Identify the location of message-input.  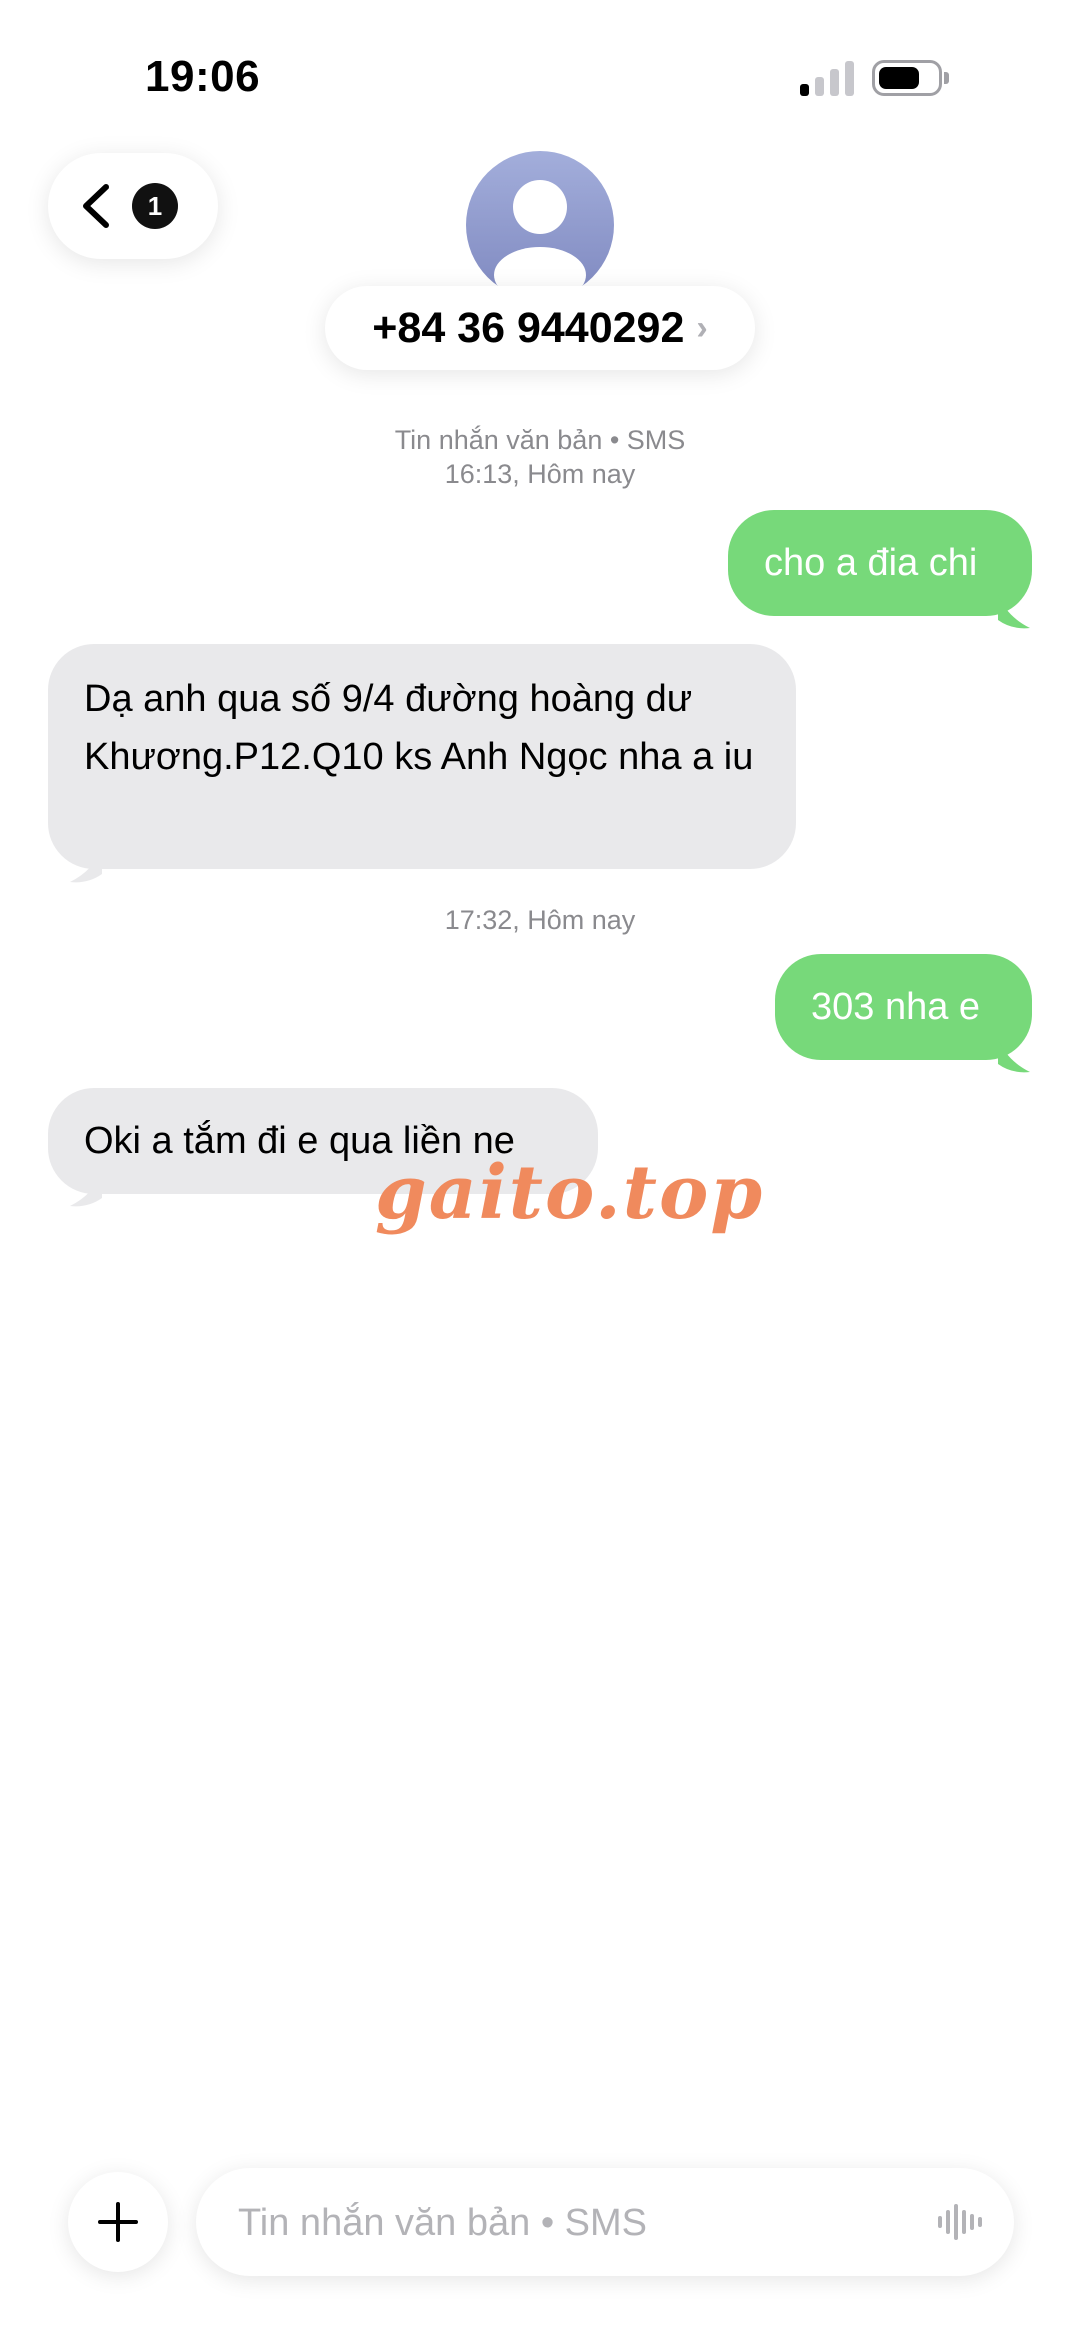
(568, 2223).